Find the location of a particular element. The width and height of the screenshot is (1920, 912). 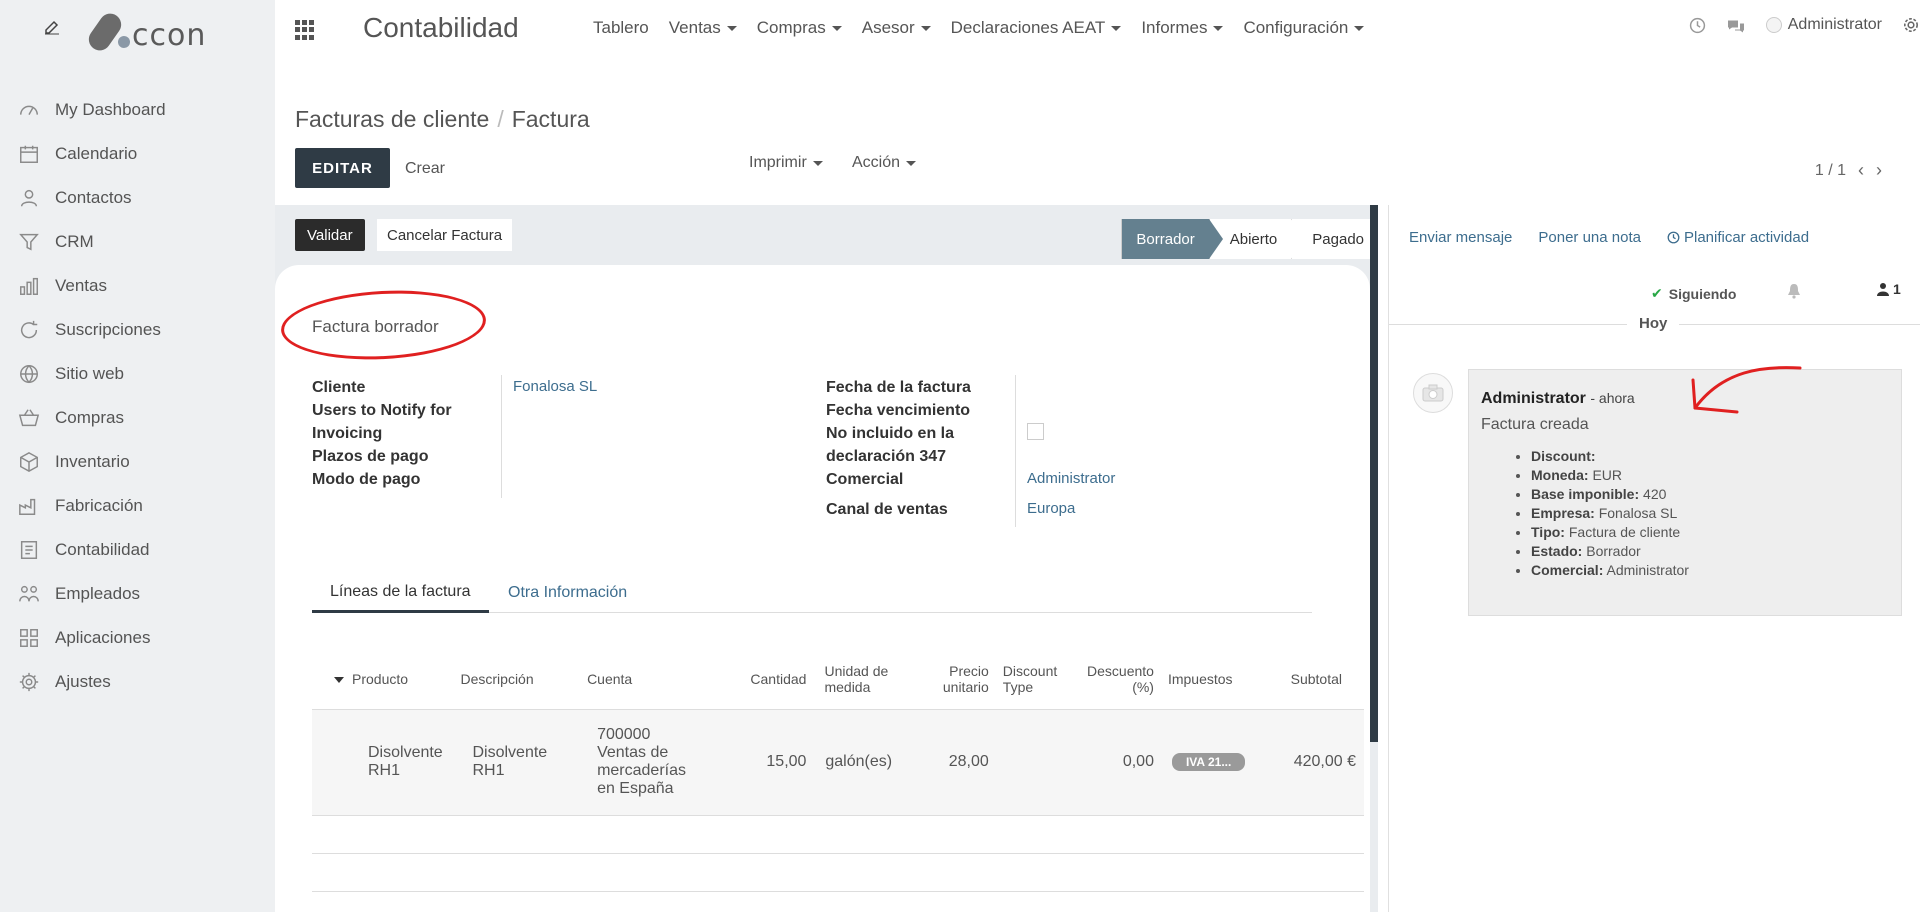

header-label: Precio is located at coordinates (969, 670).